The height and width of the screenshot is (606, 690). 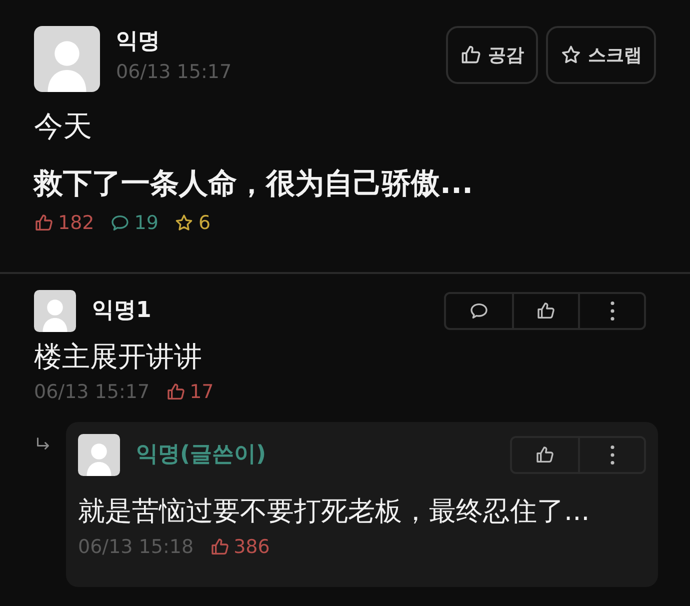 What do you see at coordinates (146, 223) in the screenshot?
I see `comment-count: 19` at bounding box center [146, 223].